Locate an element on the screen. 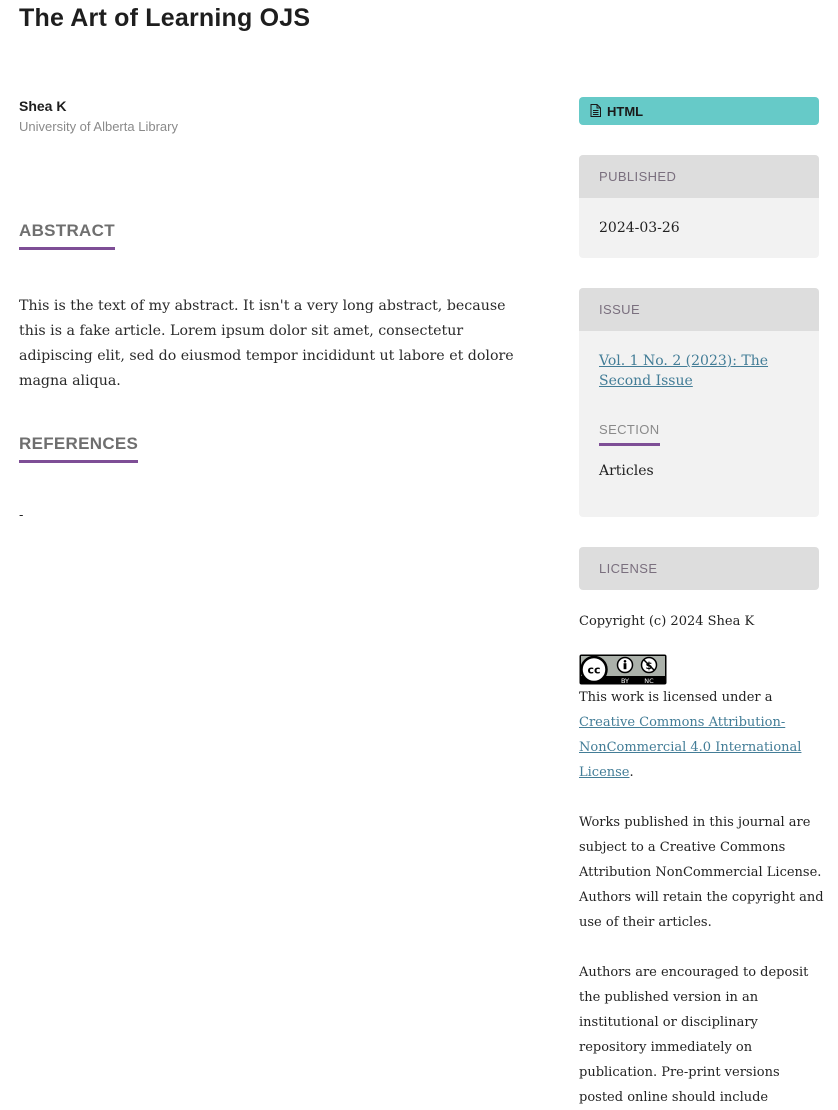 The width and height of the screenshot is (838, 1110). author-name: Shea K is located at coordinates (43, 106).